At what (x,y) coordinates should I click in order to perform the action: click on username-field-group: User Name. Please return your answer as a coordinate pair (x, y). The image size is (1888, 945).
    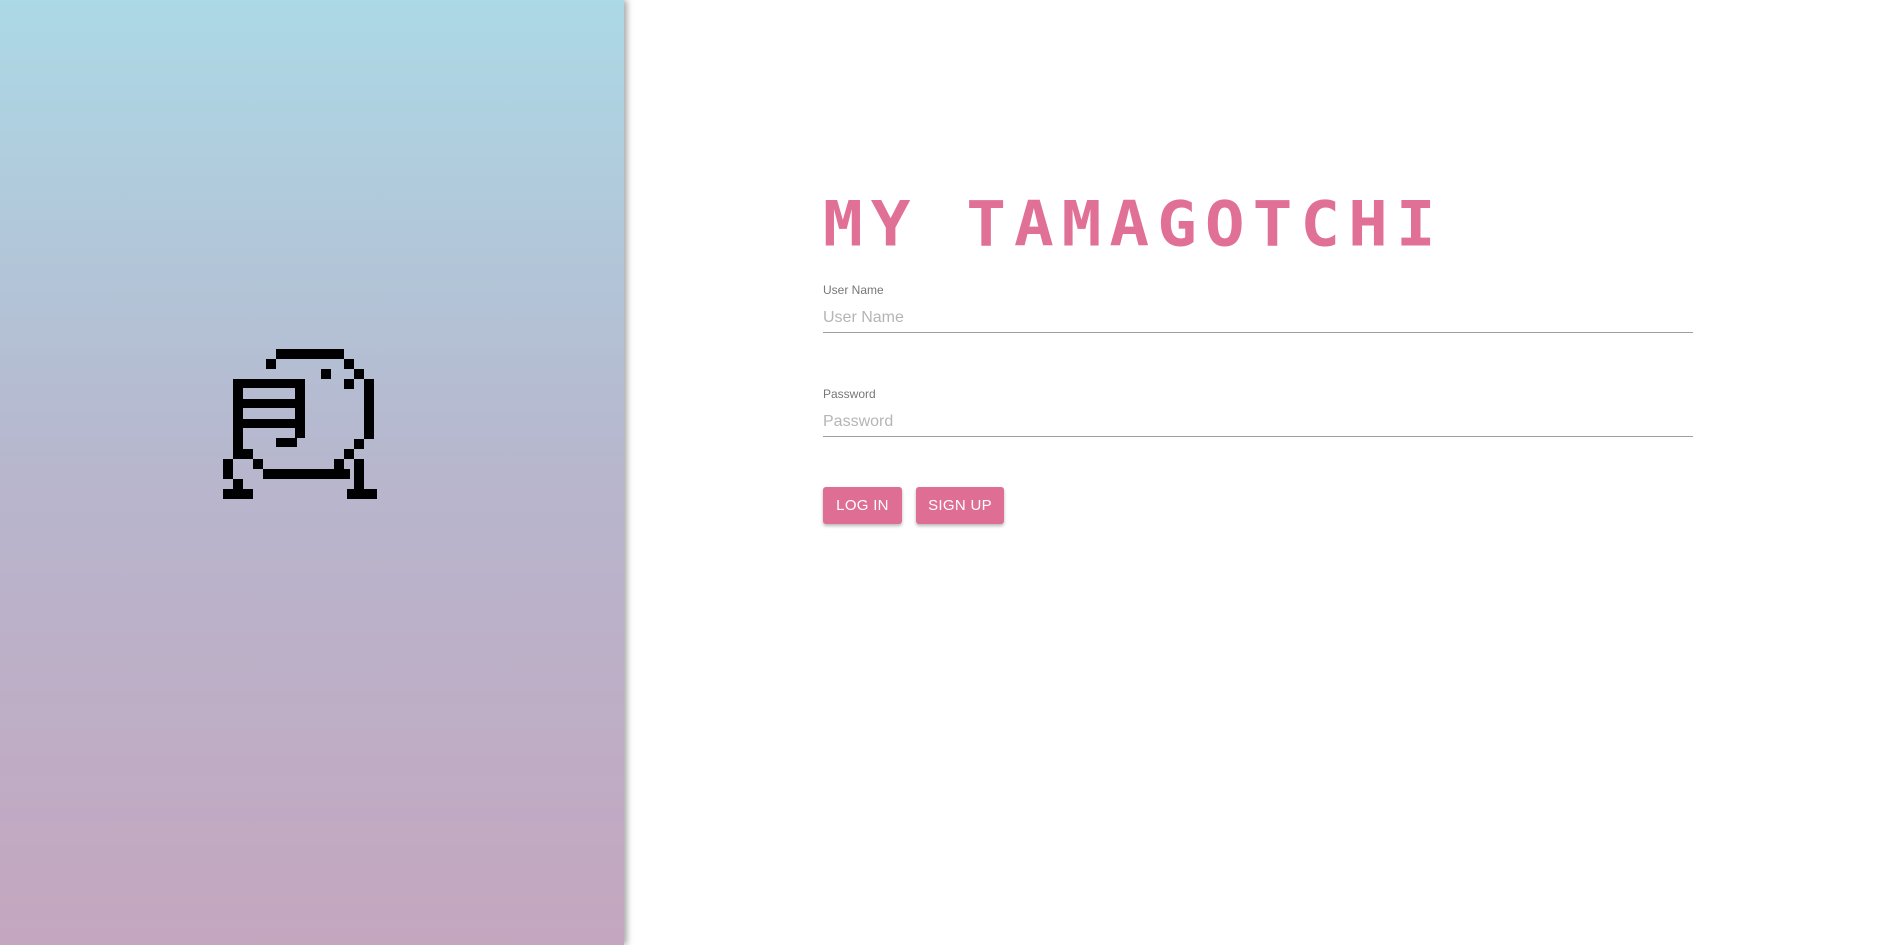
    Looking at the image, I should click on (1258, 308).